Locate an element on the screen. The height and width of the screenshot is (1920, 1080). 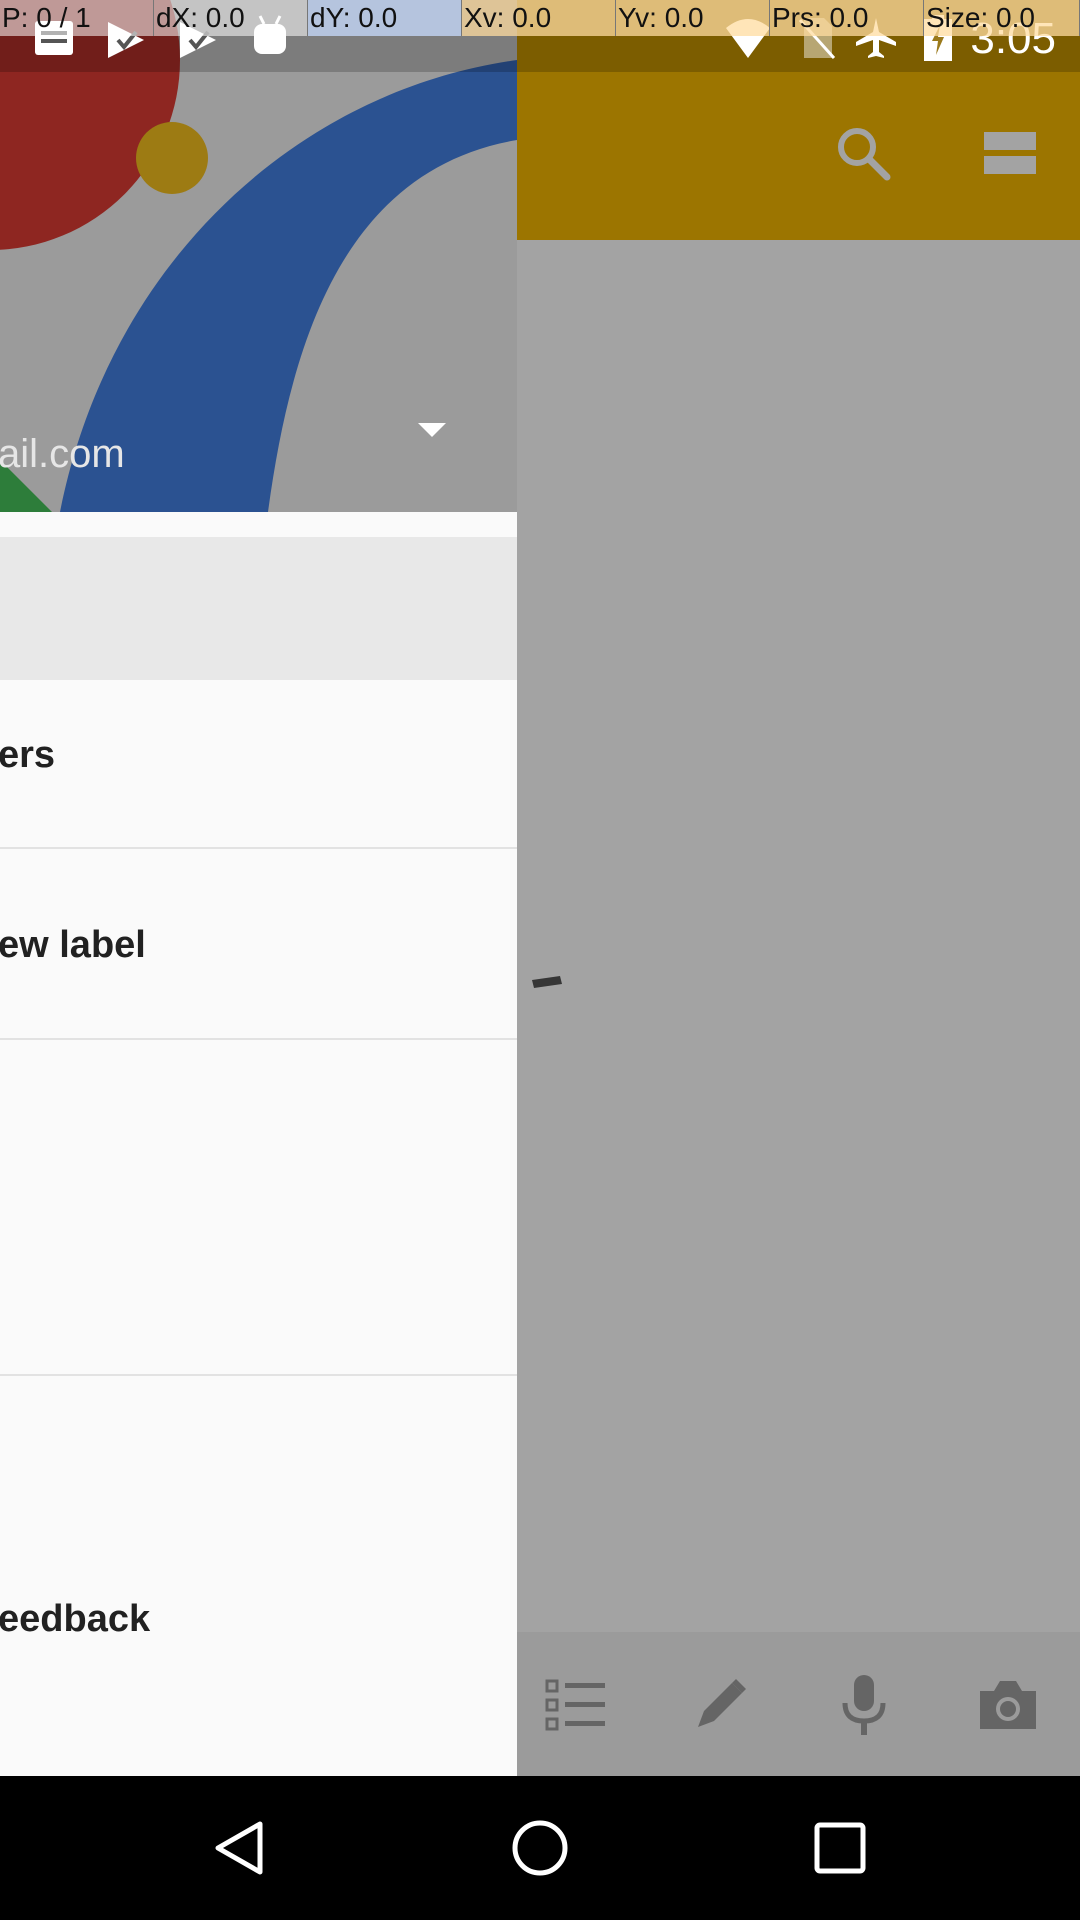
drawer-item-reminders: ers is located at coordinates (258, 755).